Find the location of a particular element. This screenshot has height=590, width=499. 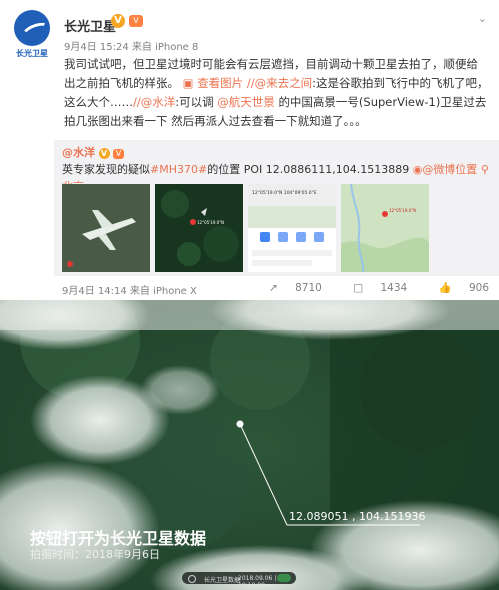

control-label: 长光卫星数据 is located at coordinates (222, 580).